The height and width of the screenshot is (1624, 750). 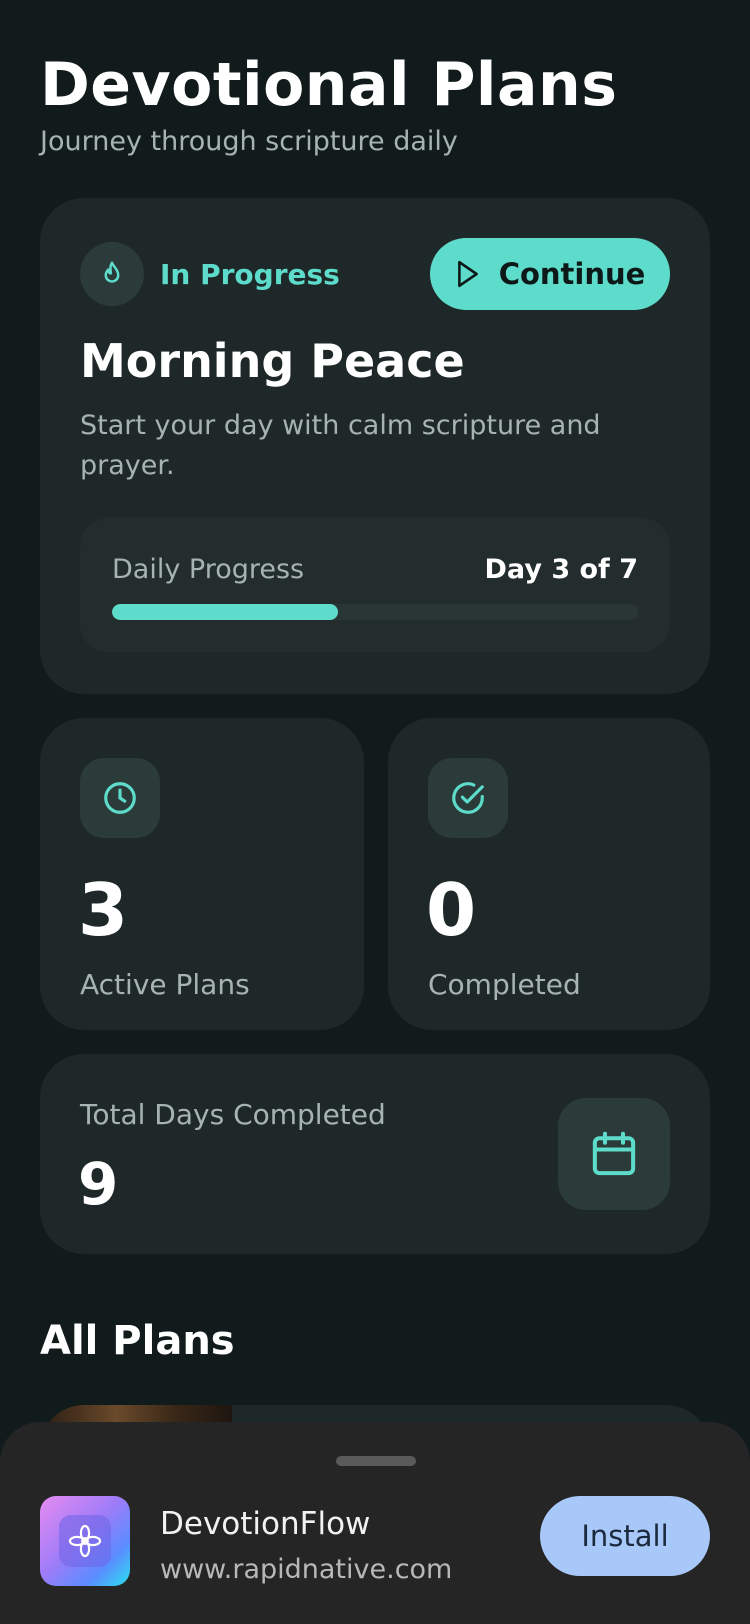 I want to click on status-row: In Progress, so click(x=210, y=274).